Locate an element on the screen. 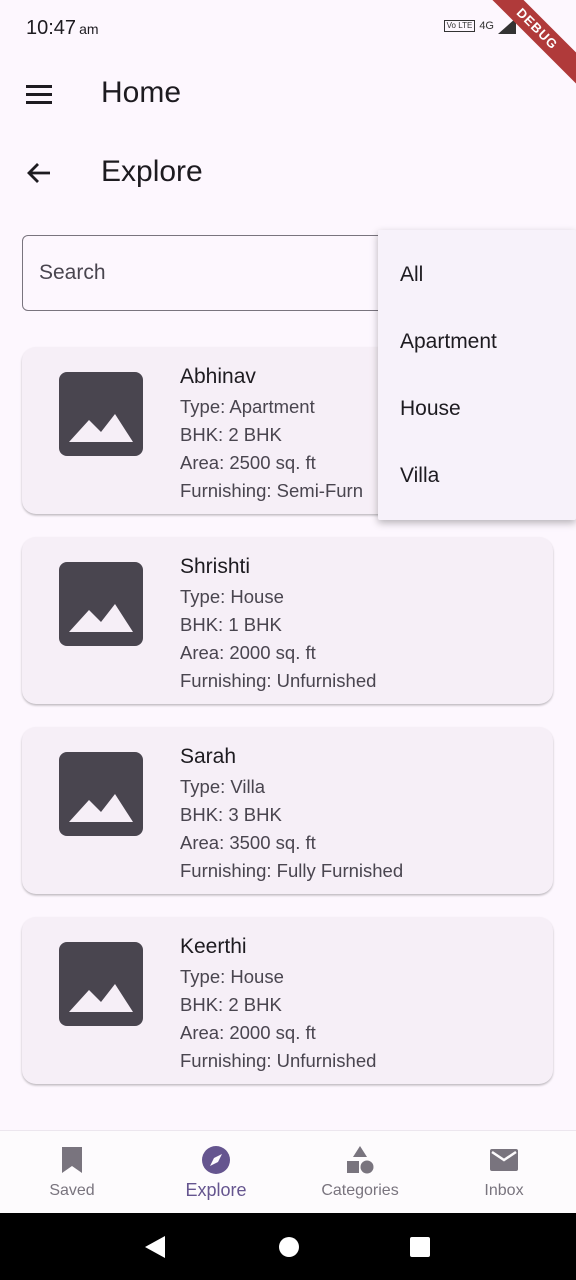 This screenshot has width=576, height=1280. search-field is located at coordinates (207, 273).